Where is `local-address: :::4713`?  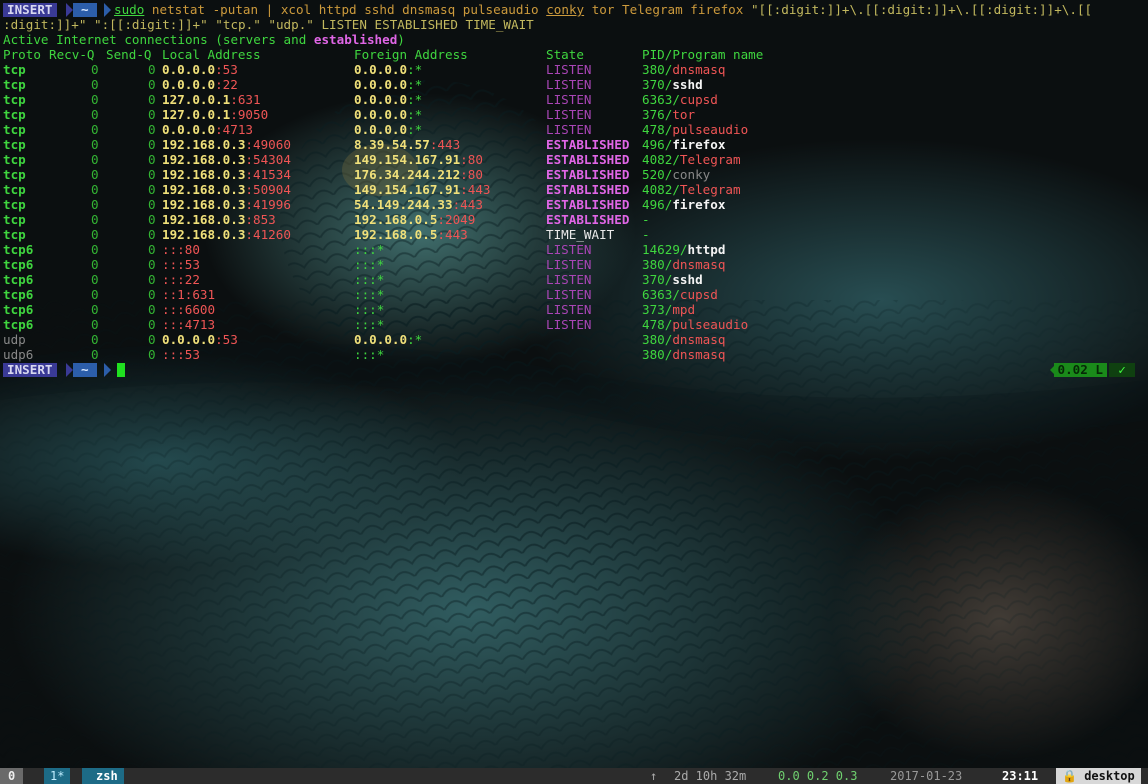 local-address: :::4713 is located at coordinates (189, 324).